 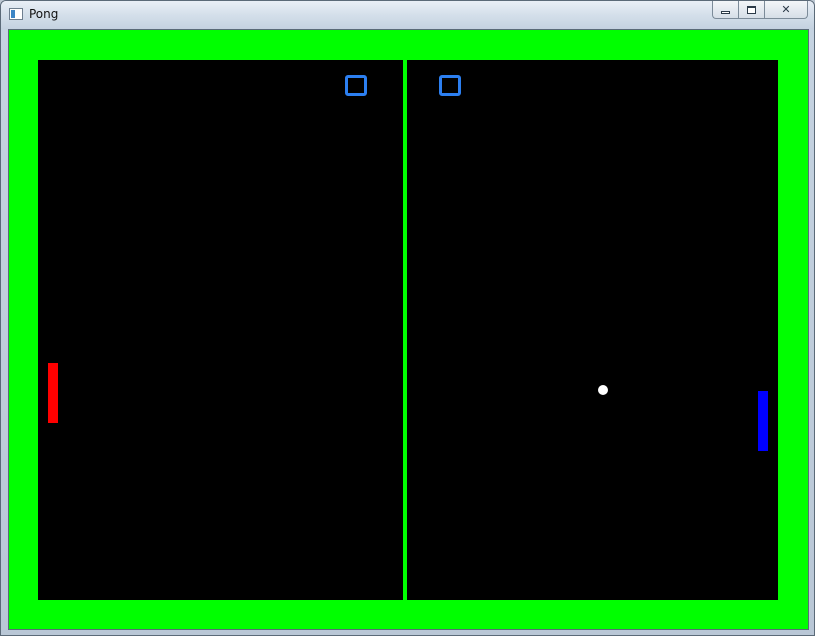 I want to click on close-icon: ✕, so click(x=786, y=9).